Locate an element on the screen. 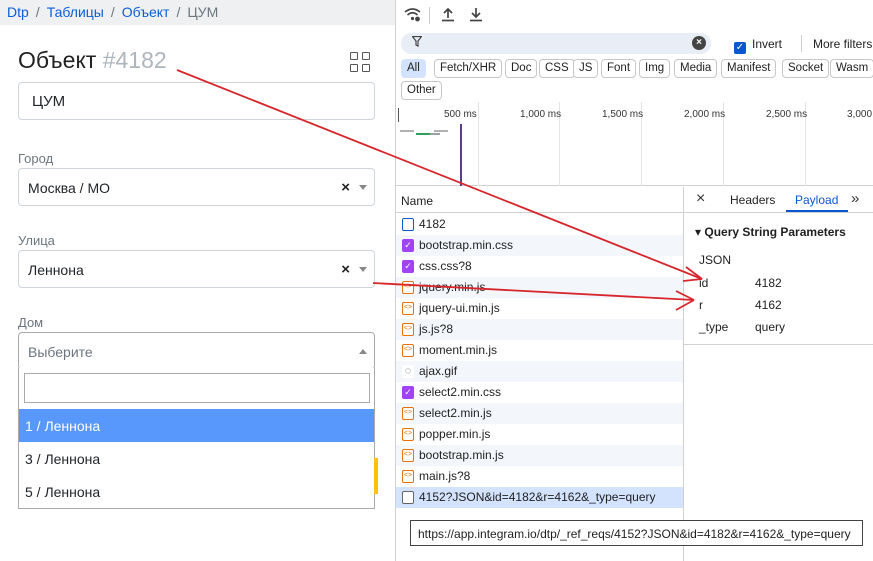 The width and height of the screenshot is (873, 561). query-params-section: ▾ Query String Parameters is located at coordinates (770, 232).